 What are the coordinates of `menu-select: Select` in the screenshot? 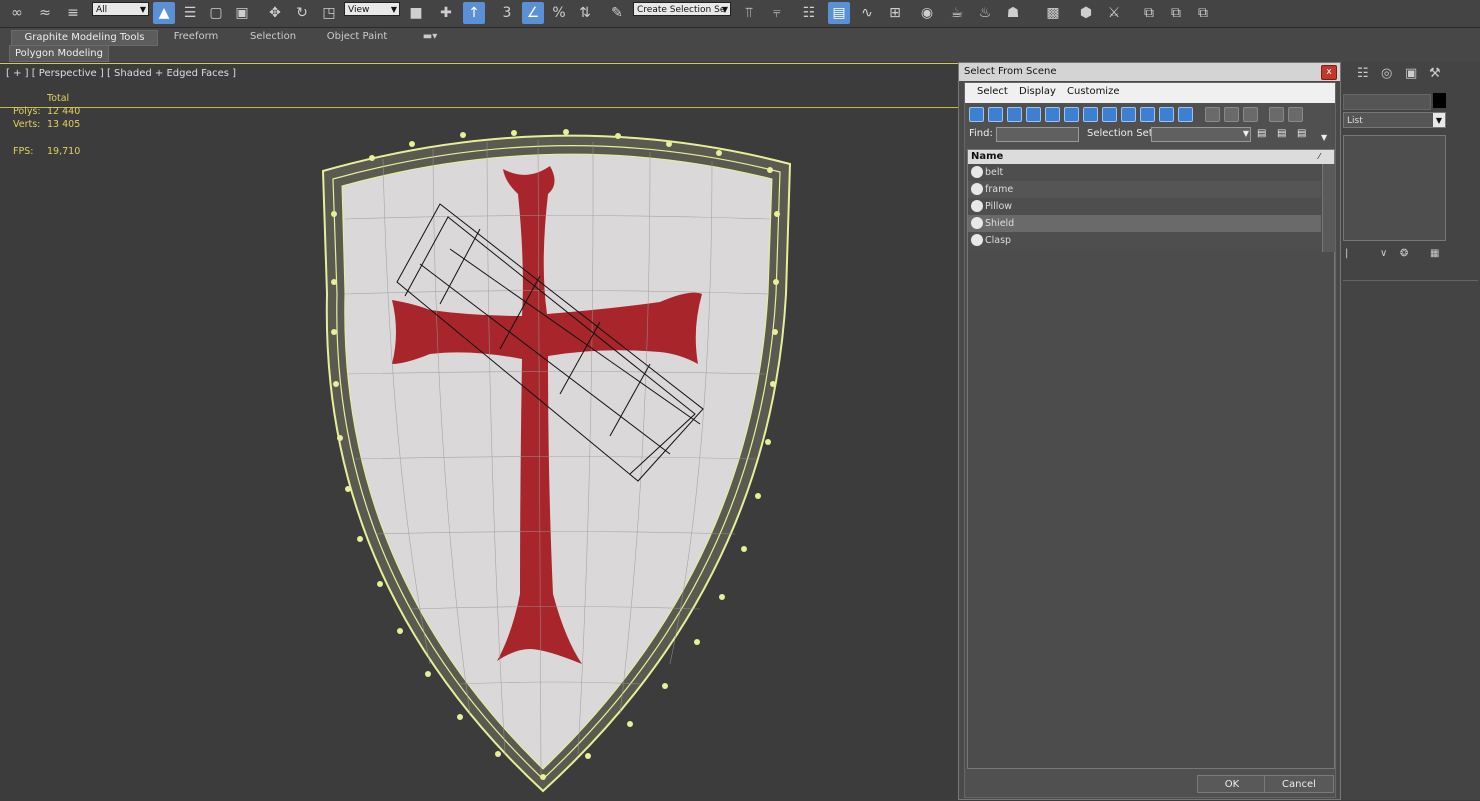 It's located at (992, 91).